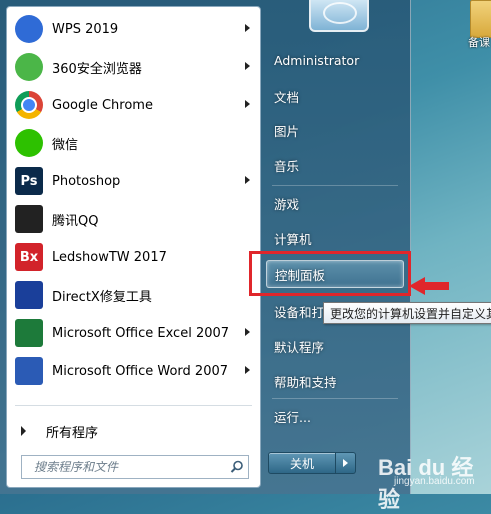  I want to click on all-programs-item: 所有程序, so click(133, 431).